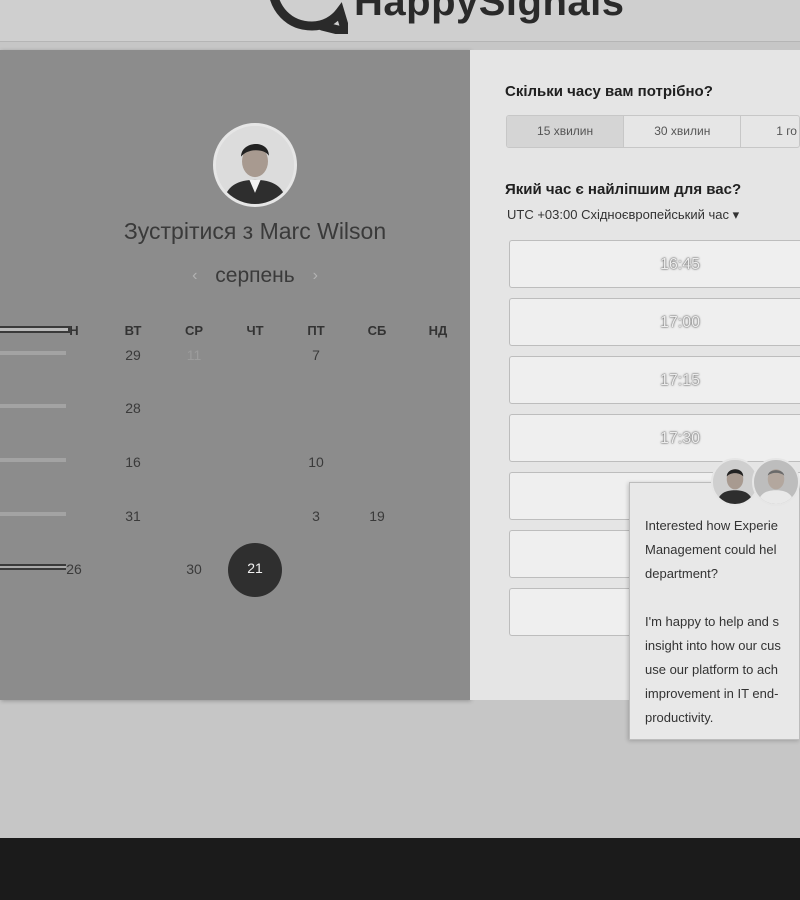  What do you see at coordinates (316, 355) in the screenshot?
I see `calendar-day: 7` at bounding box center [316, 355].